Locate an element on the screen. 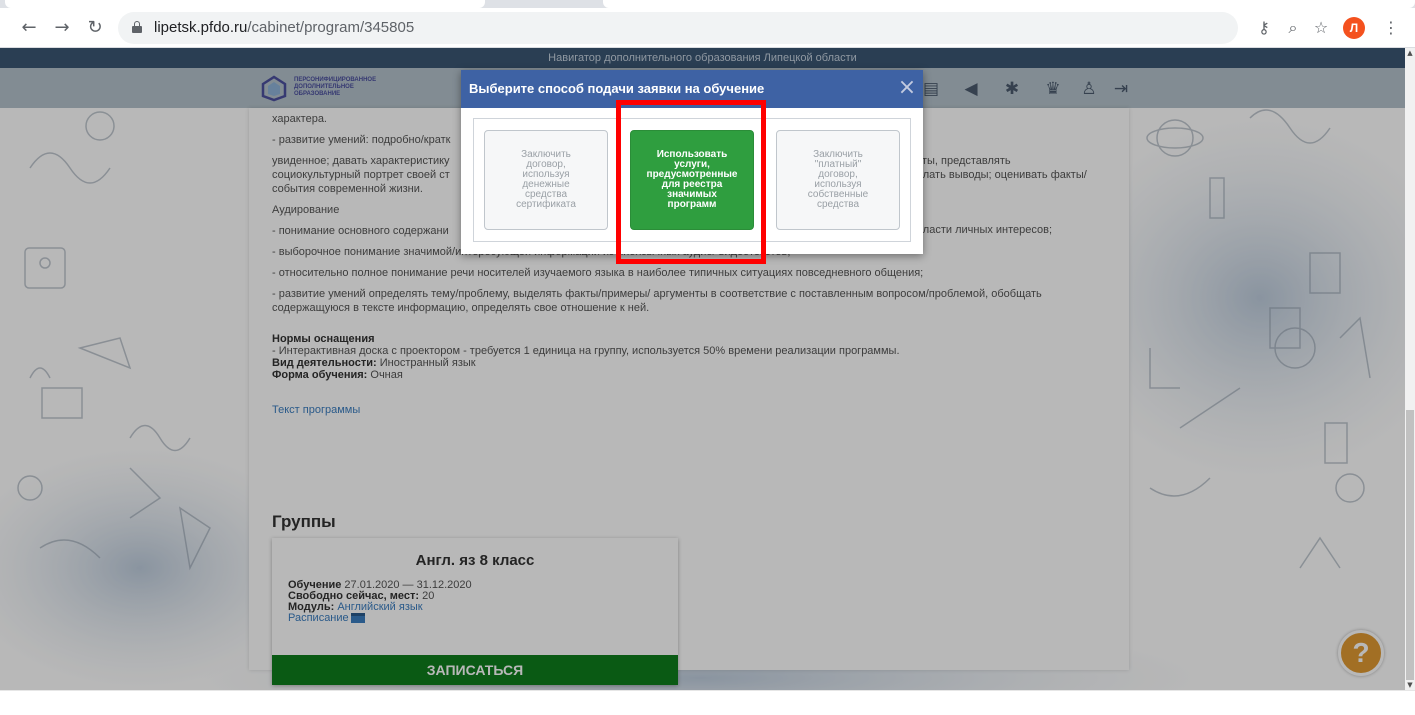 The width and height of the screenshot is (1415, 715). profile-avatar: Л is located at coordinates (1354, 28).